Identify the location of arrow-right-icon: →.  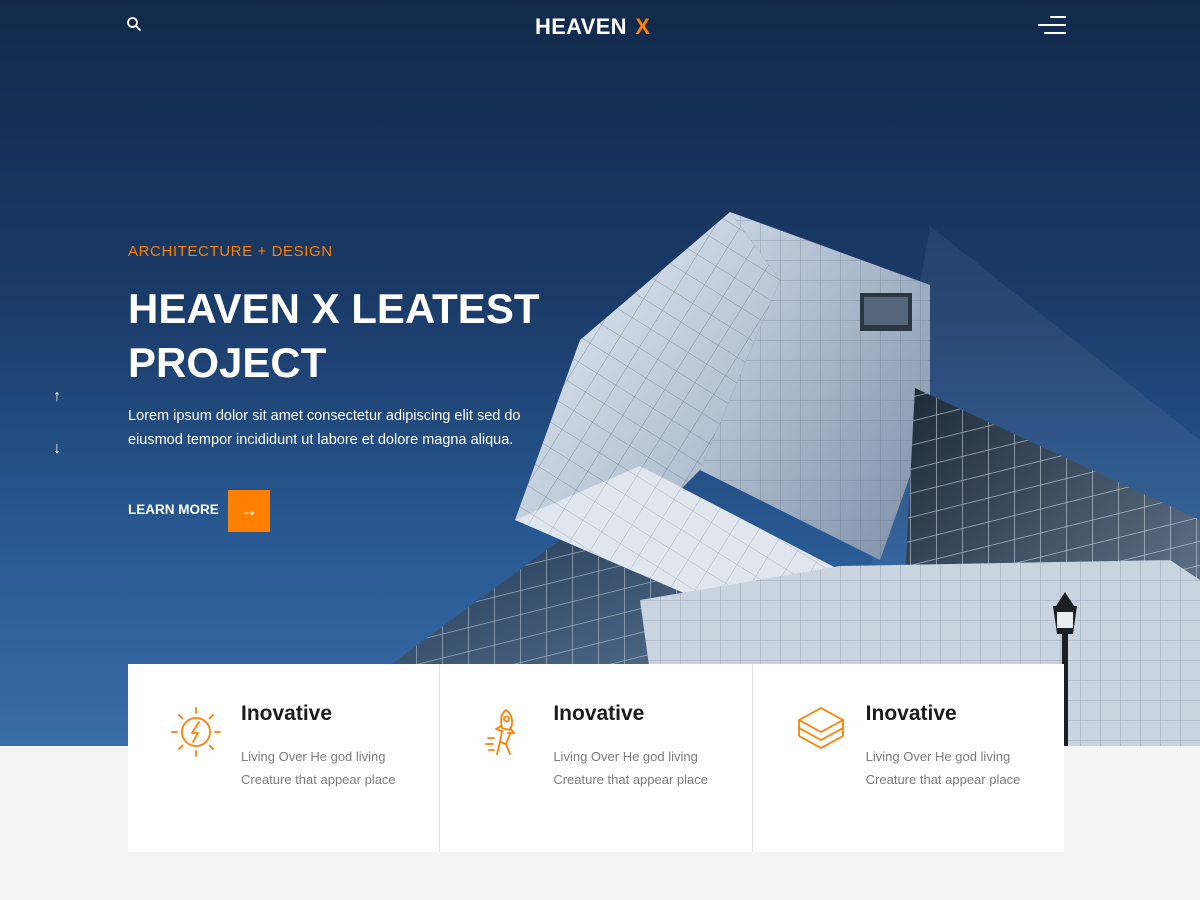
(249, 510).